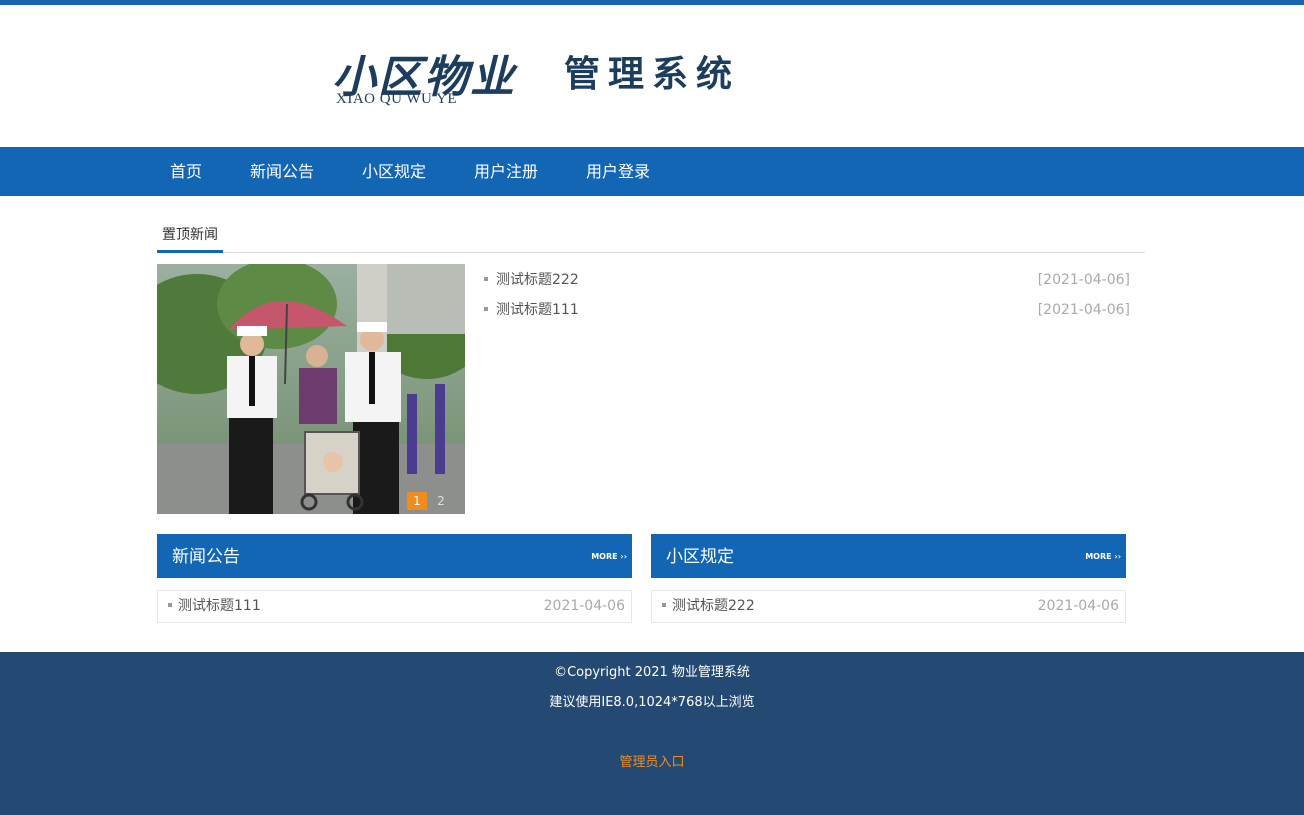 This screenshot has width=1304, height=815. Describe the element at coordinates (651, 237) in the screenshot. I see `top-news-header: 置顶新闻` at that location.